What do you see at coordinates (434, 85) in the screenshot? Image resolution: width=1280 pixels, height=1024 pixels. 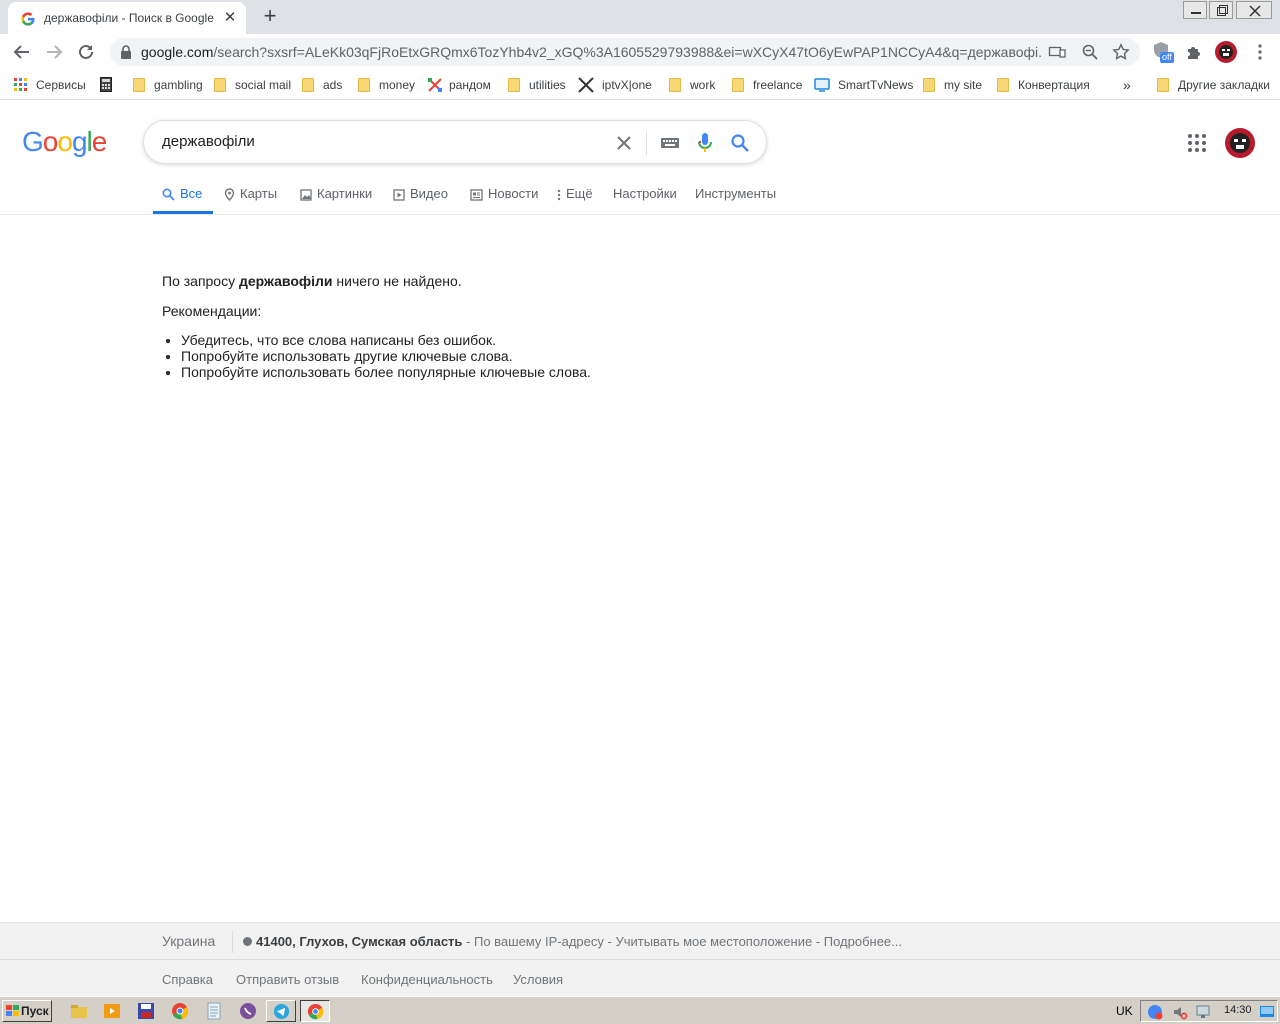 I see `random-icon` at bounding box center [434, 85].